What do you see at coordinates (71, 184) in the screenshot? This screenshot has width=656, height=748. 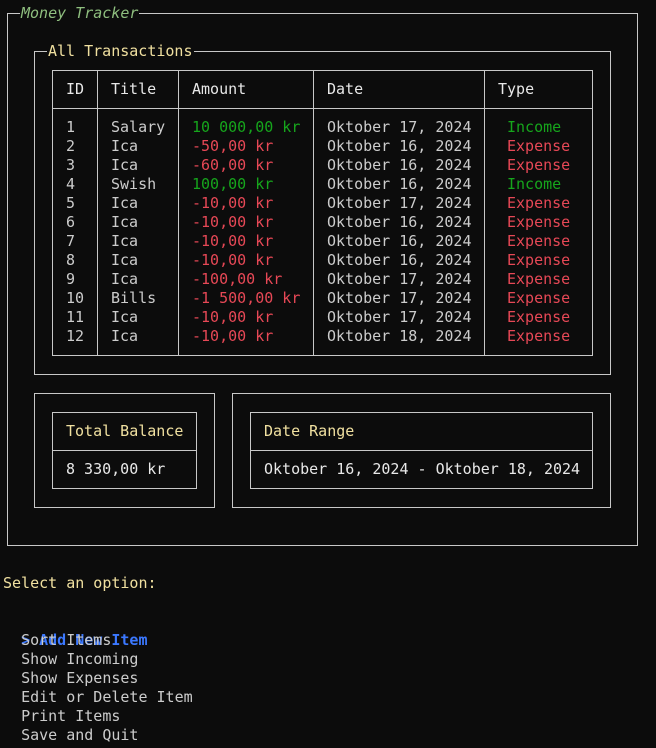 I see `row-id: 4` at bounding box center [71, 184].